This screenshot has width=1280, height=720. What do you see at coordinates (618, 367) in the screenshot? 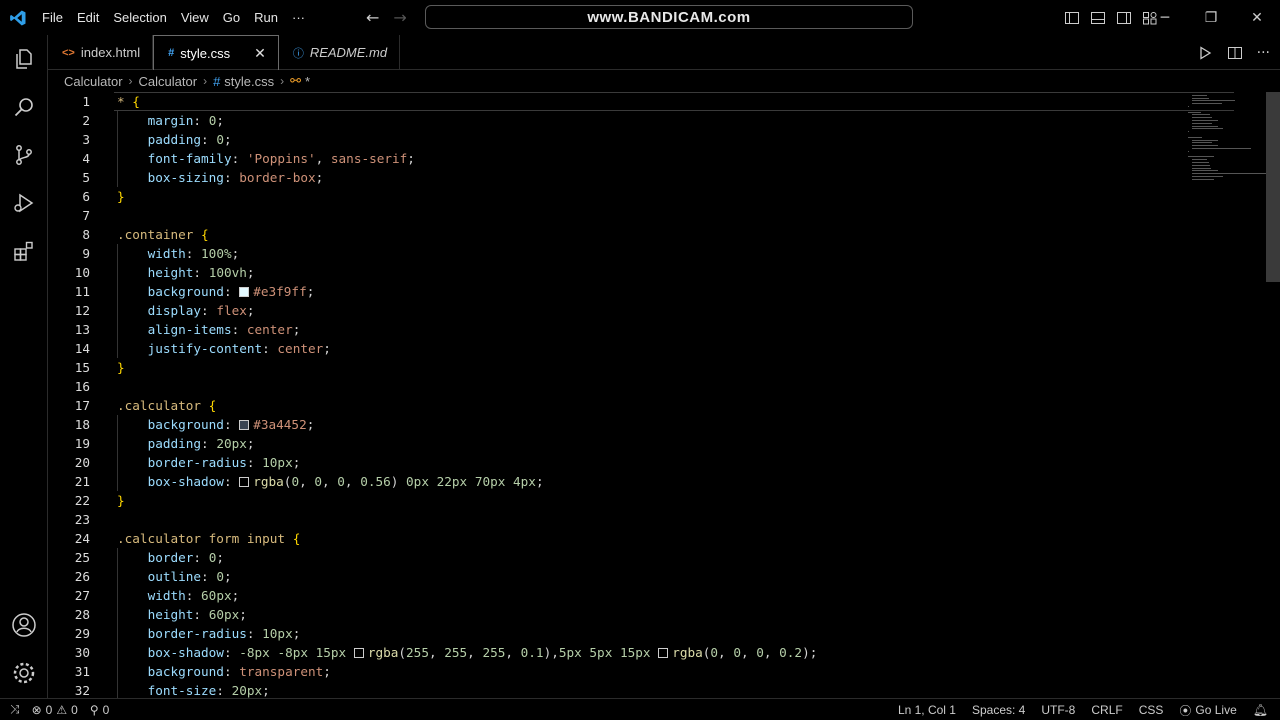
I see `code-line: 15}` at bounding box center [618, 367].